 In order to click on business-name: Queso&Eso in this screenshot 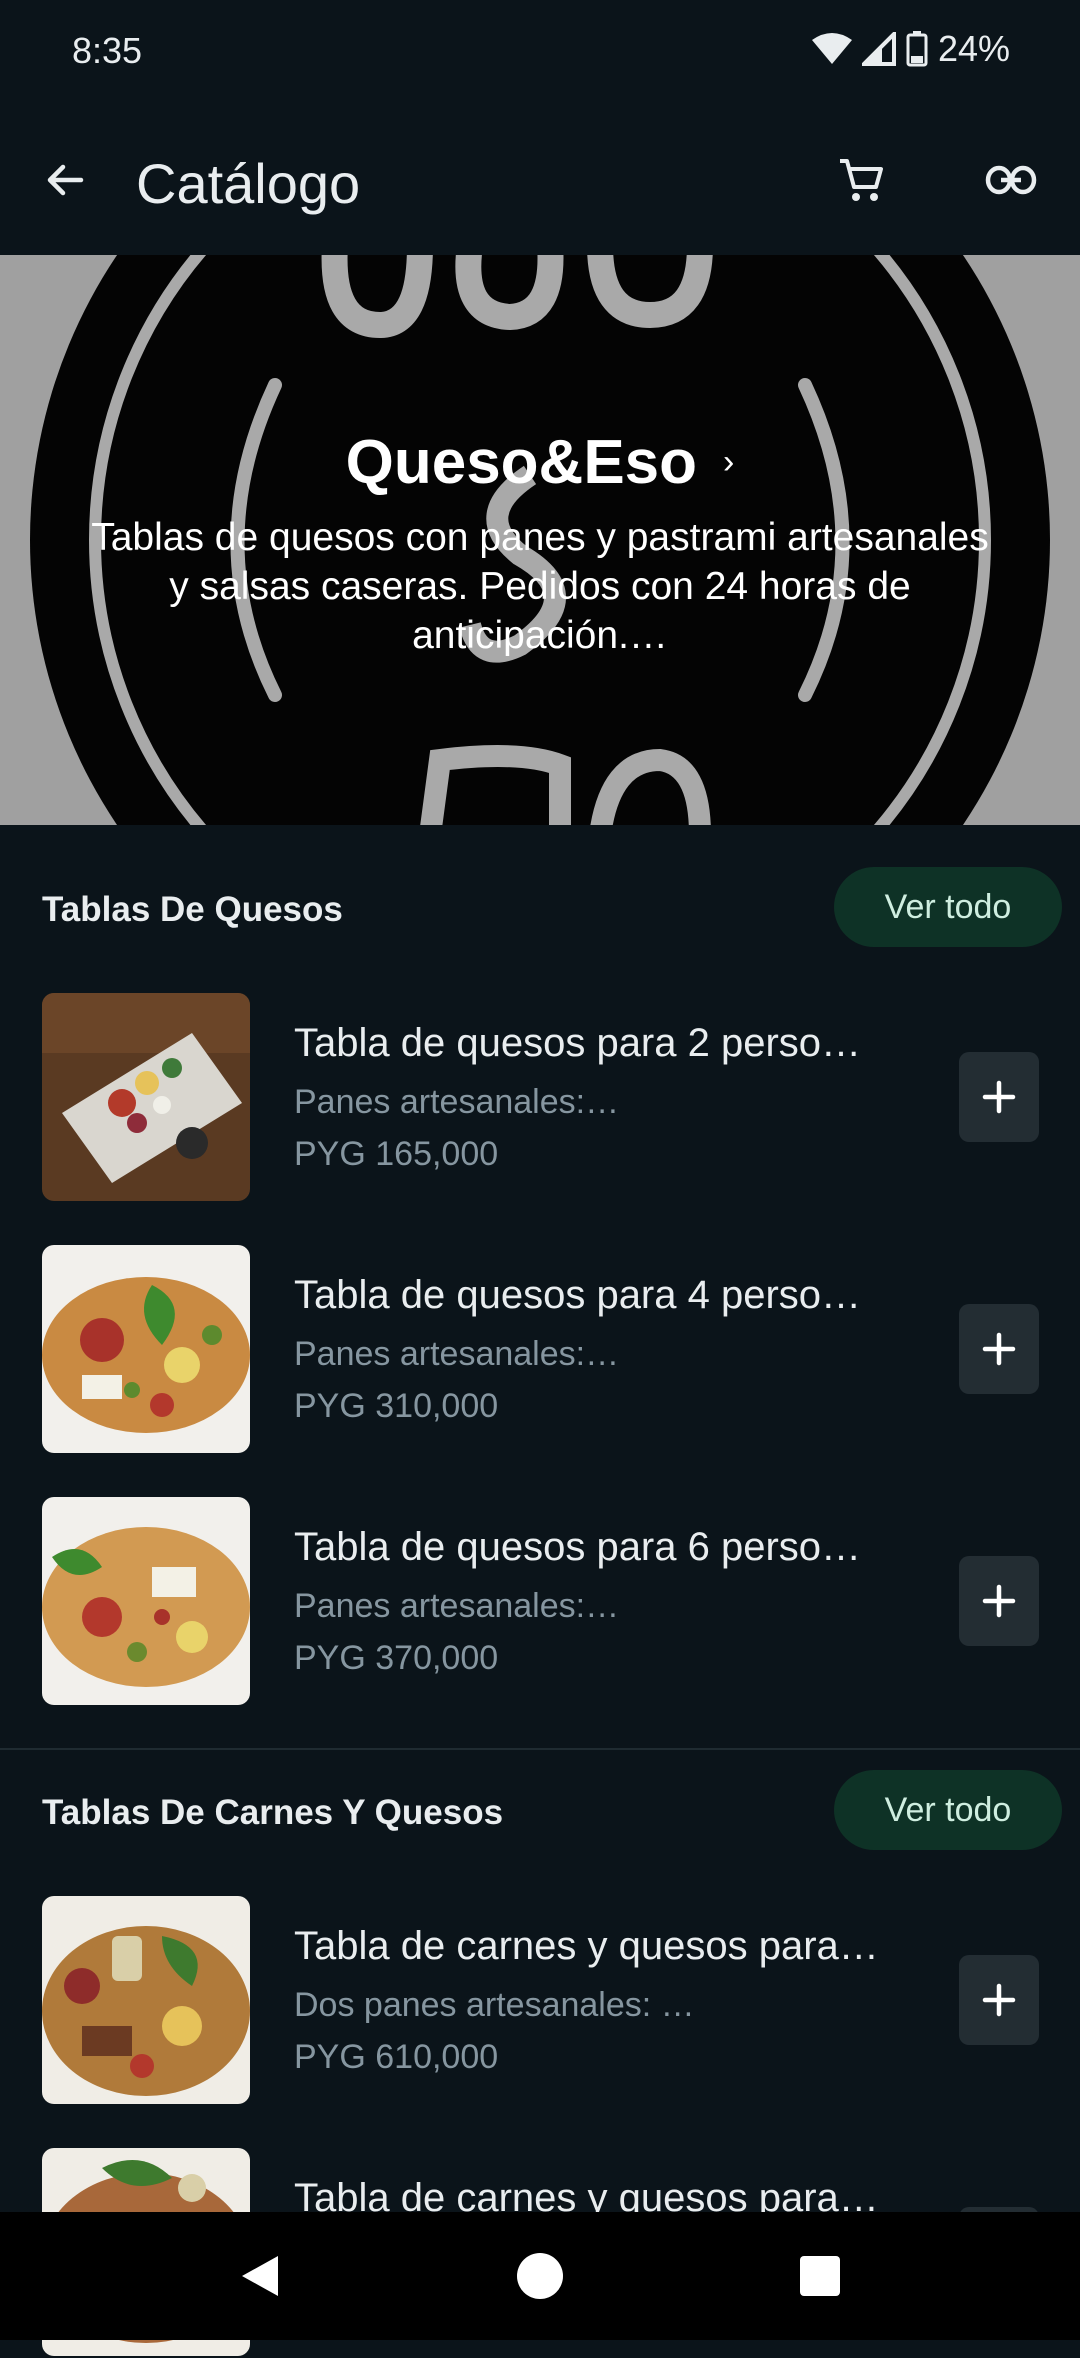, I will do `click(521, 462)`.